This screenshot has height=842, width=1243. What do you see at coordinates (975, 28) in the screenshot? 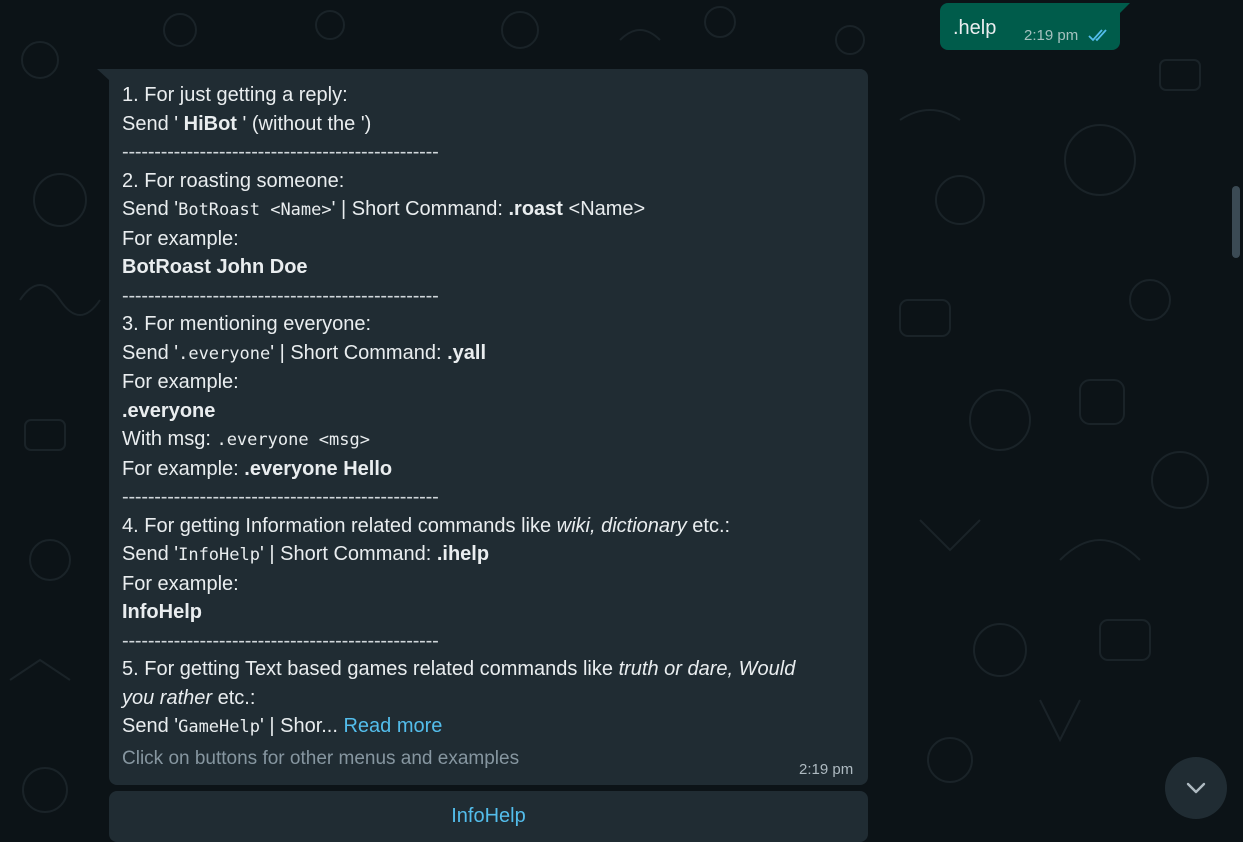
I see `outgoing-message-text: .help` at bounding box center [975, 28].